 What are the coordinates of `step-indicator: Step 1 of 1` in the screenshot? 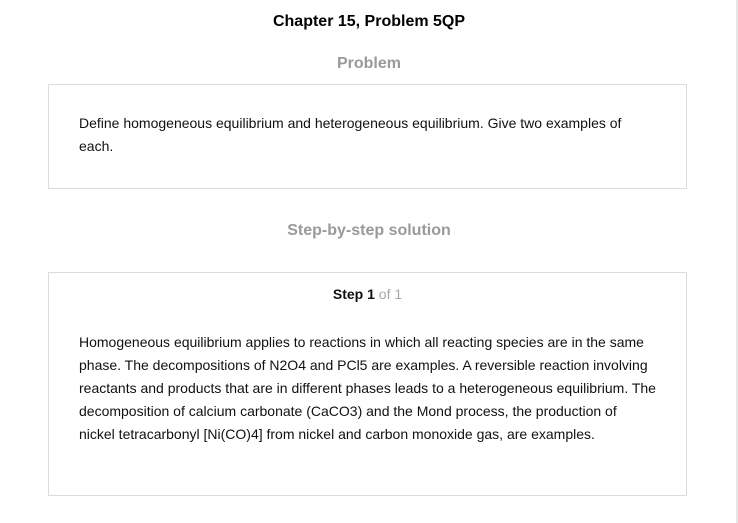 It's located at (367, 294).